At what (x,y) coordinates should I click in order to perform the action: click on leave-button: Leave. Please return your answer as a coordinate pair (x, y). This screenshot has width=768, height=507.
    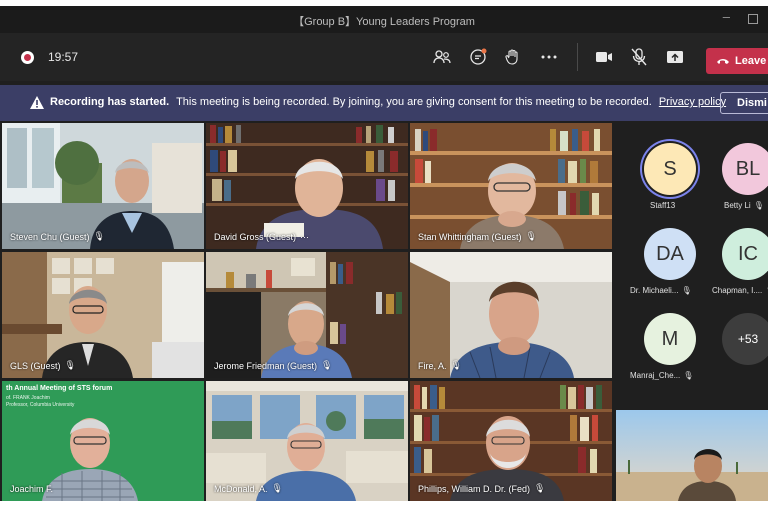
    Looking at the image, I should click on (737, 61).